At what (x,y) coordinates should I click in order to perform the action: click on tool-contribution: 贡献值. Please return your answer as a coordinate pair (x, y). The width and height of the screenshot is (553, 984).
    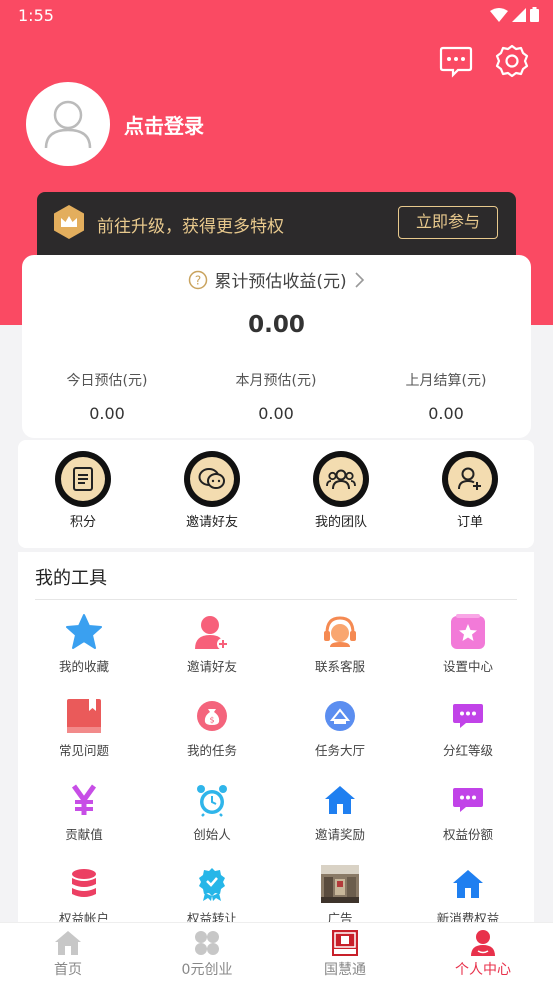
    Looking at the image, I should click on (84, 811).